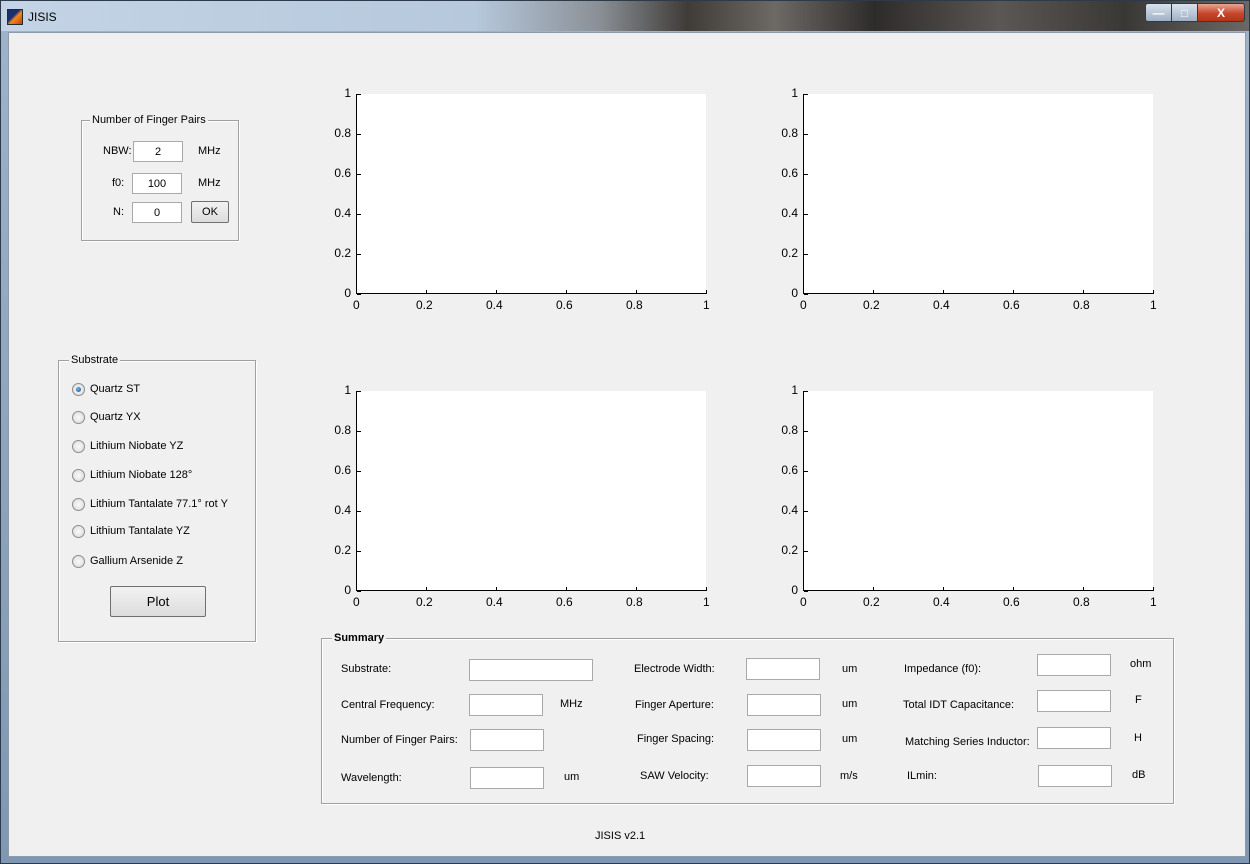 This screenshot has height=864, width=1250. Describe the element at coordinates (209, 183) in the screenshot. I see `f0-unit: MHz` at that location.